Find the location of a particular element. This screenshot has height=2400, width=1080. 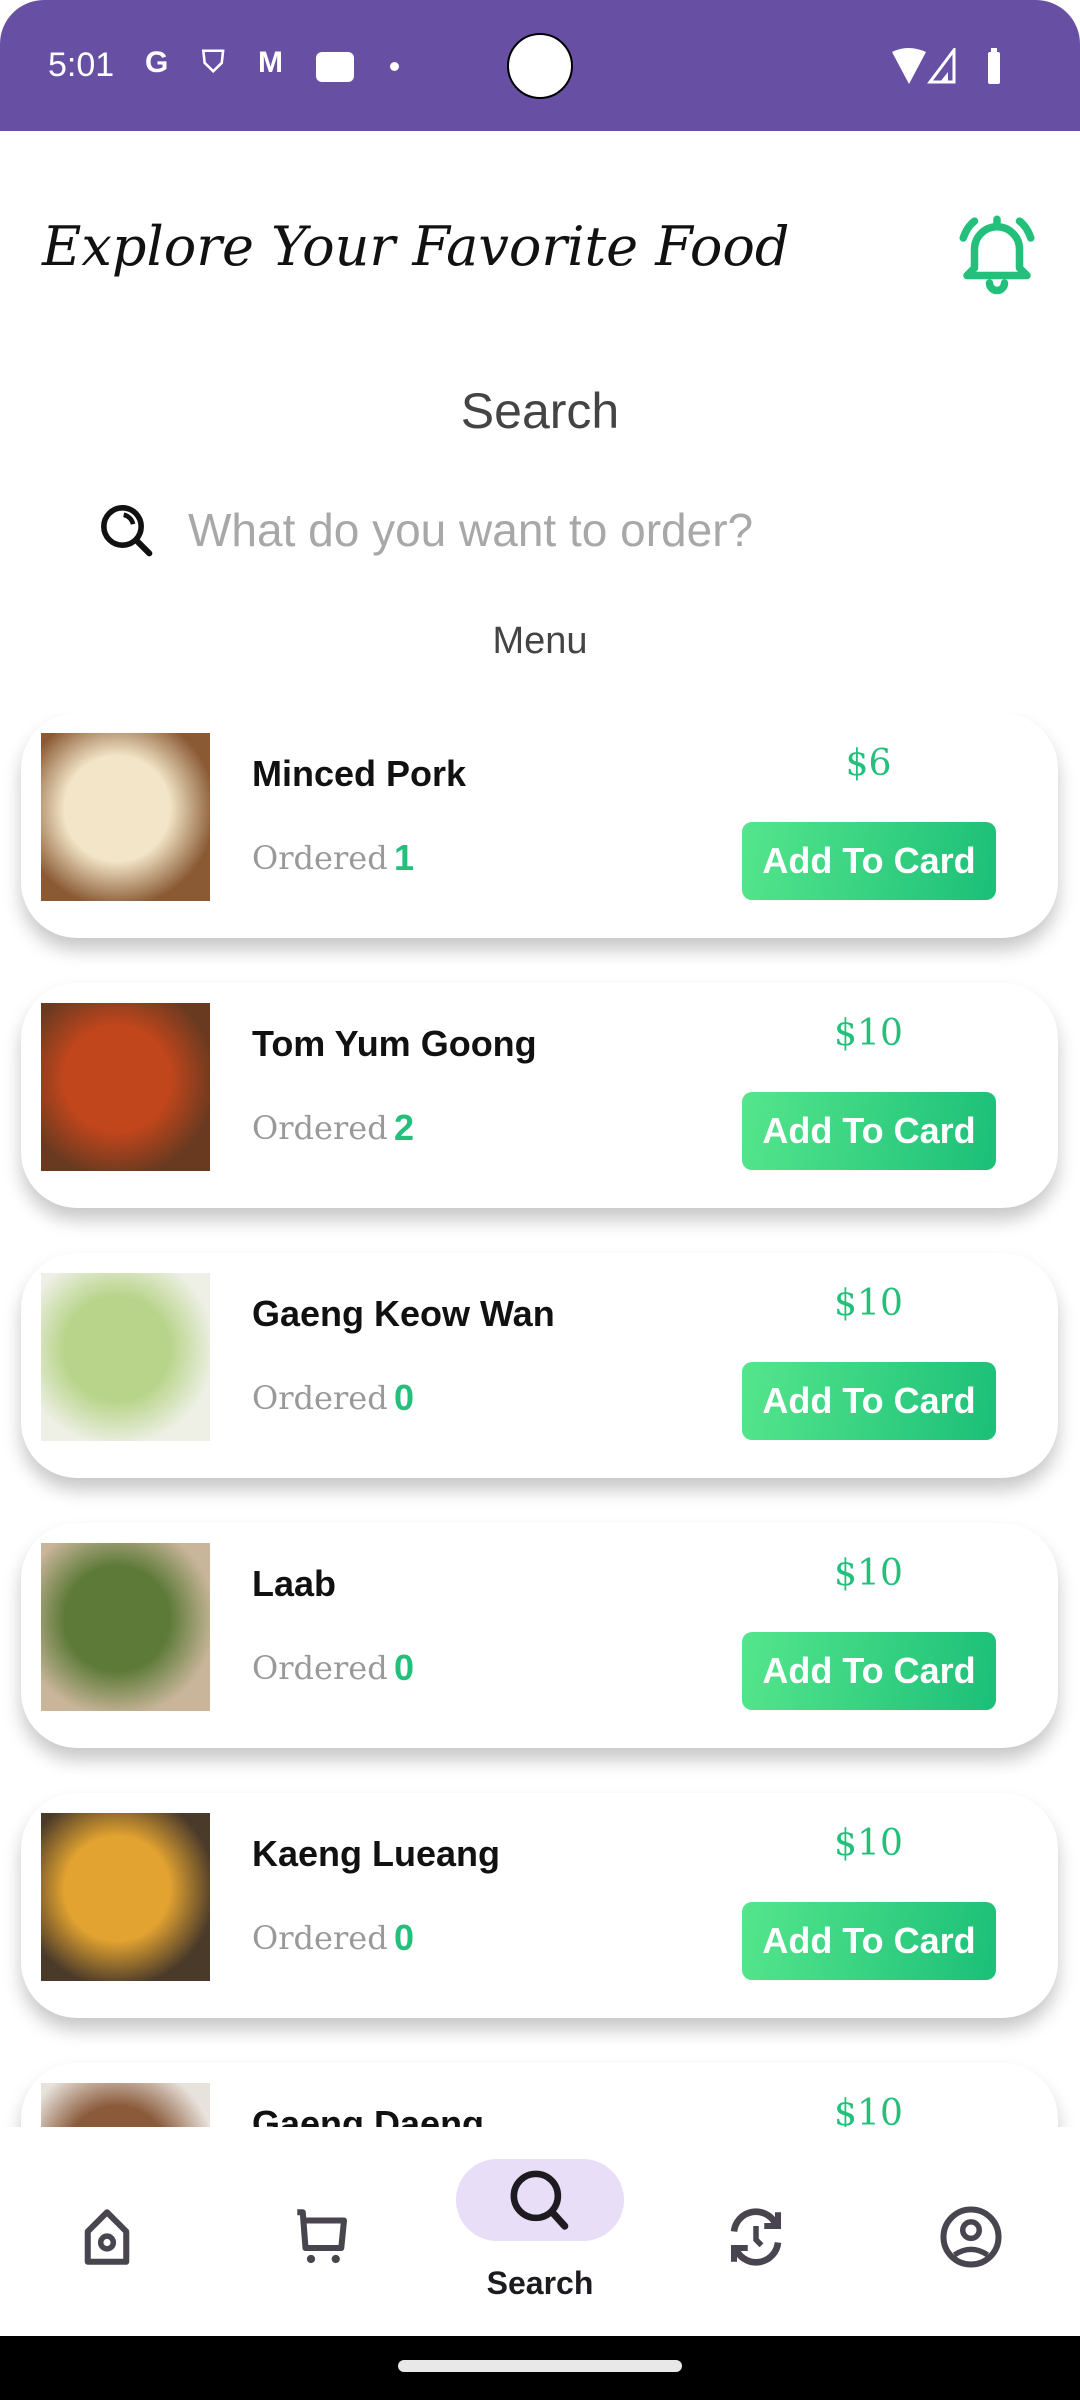

food-name: Gaeng Keow Wan is located at coordinates (403, 1313).